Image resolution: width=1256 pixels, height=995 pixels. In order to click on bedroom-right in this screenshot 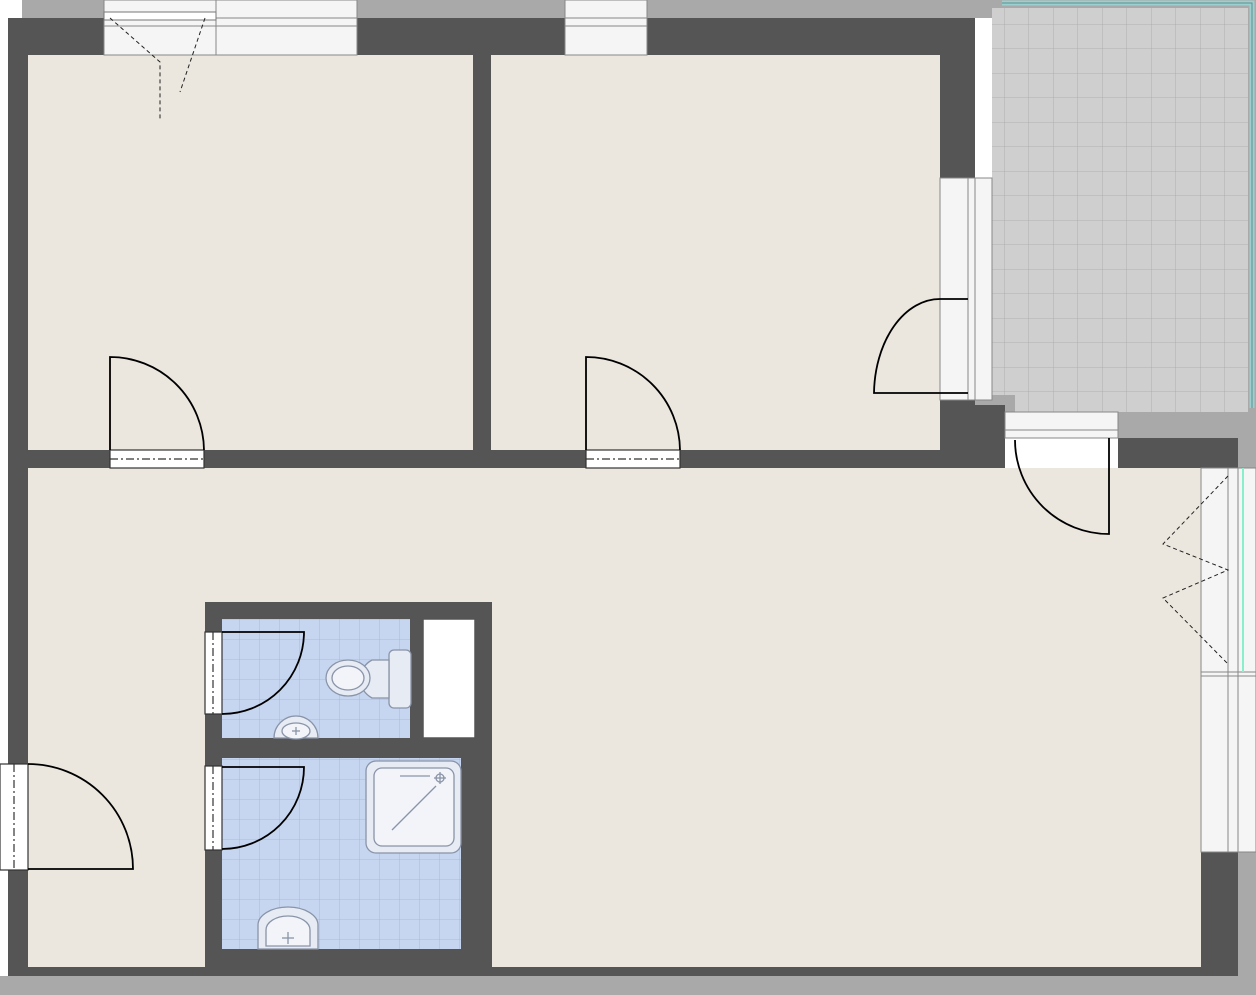, I will do `click(715, 252)`.